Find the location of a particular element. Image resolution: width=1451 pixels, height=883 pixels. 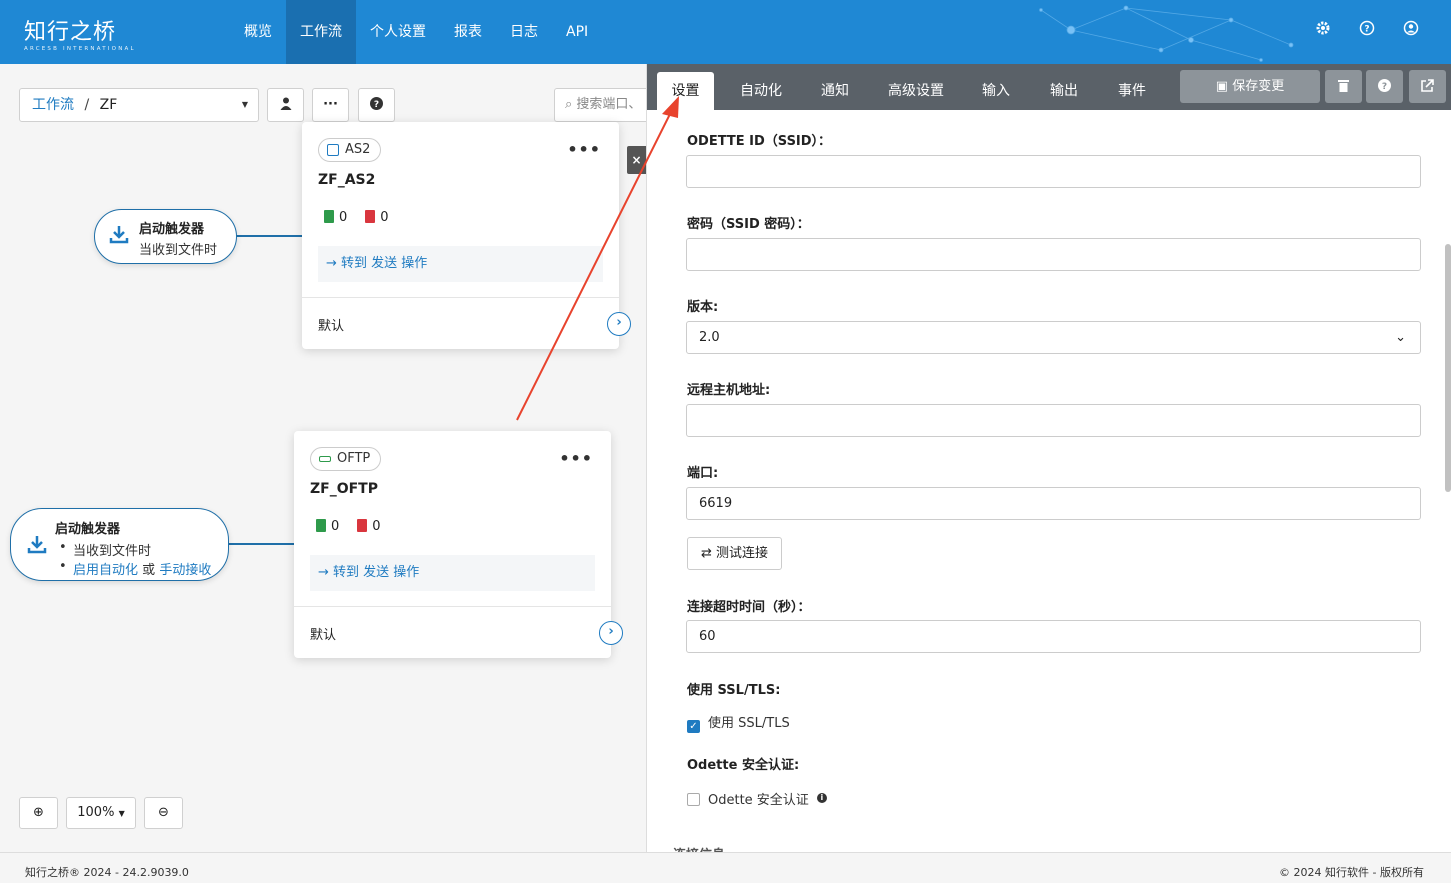

user-filter-button is located at coordinates (285, 105).